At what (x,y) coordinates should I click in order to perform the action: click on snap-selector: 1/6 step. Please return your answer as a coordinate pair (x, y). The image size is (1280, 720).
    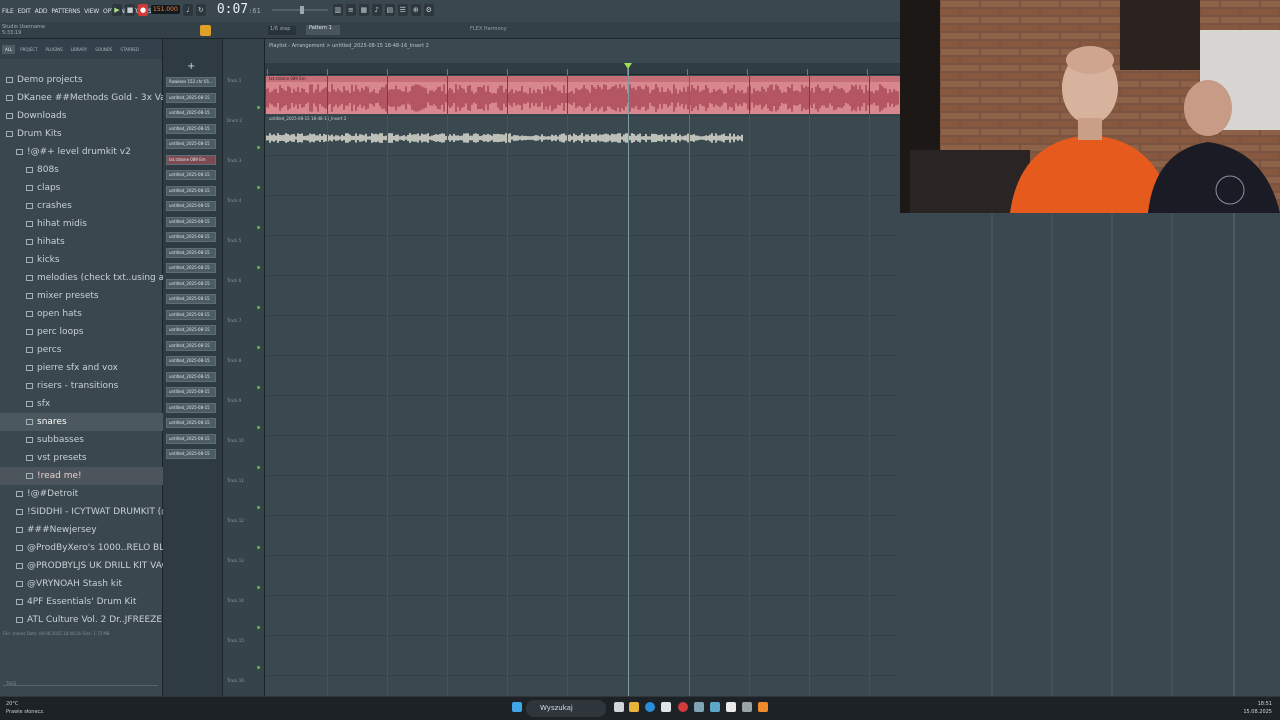
    Looking at the image, I should click on (282, 30).